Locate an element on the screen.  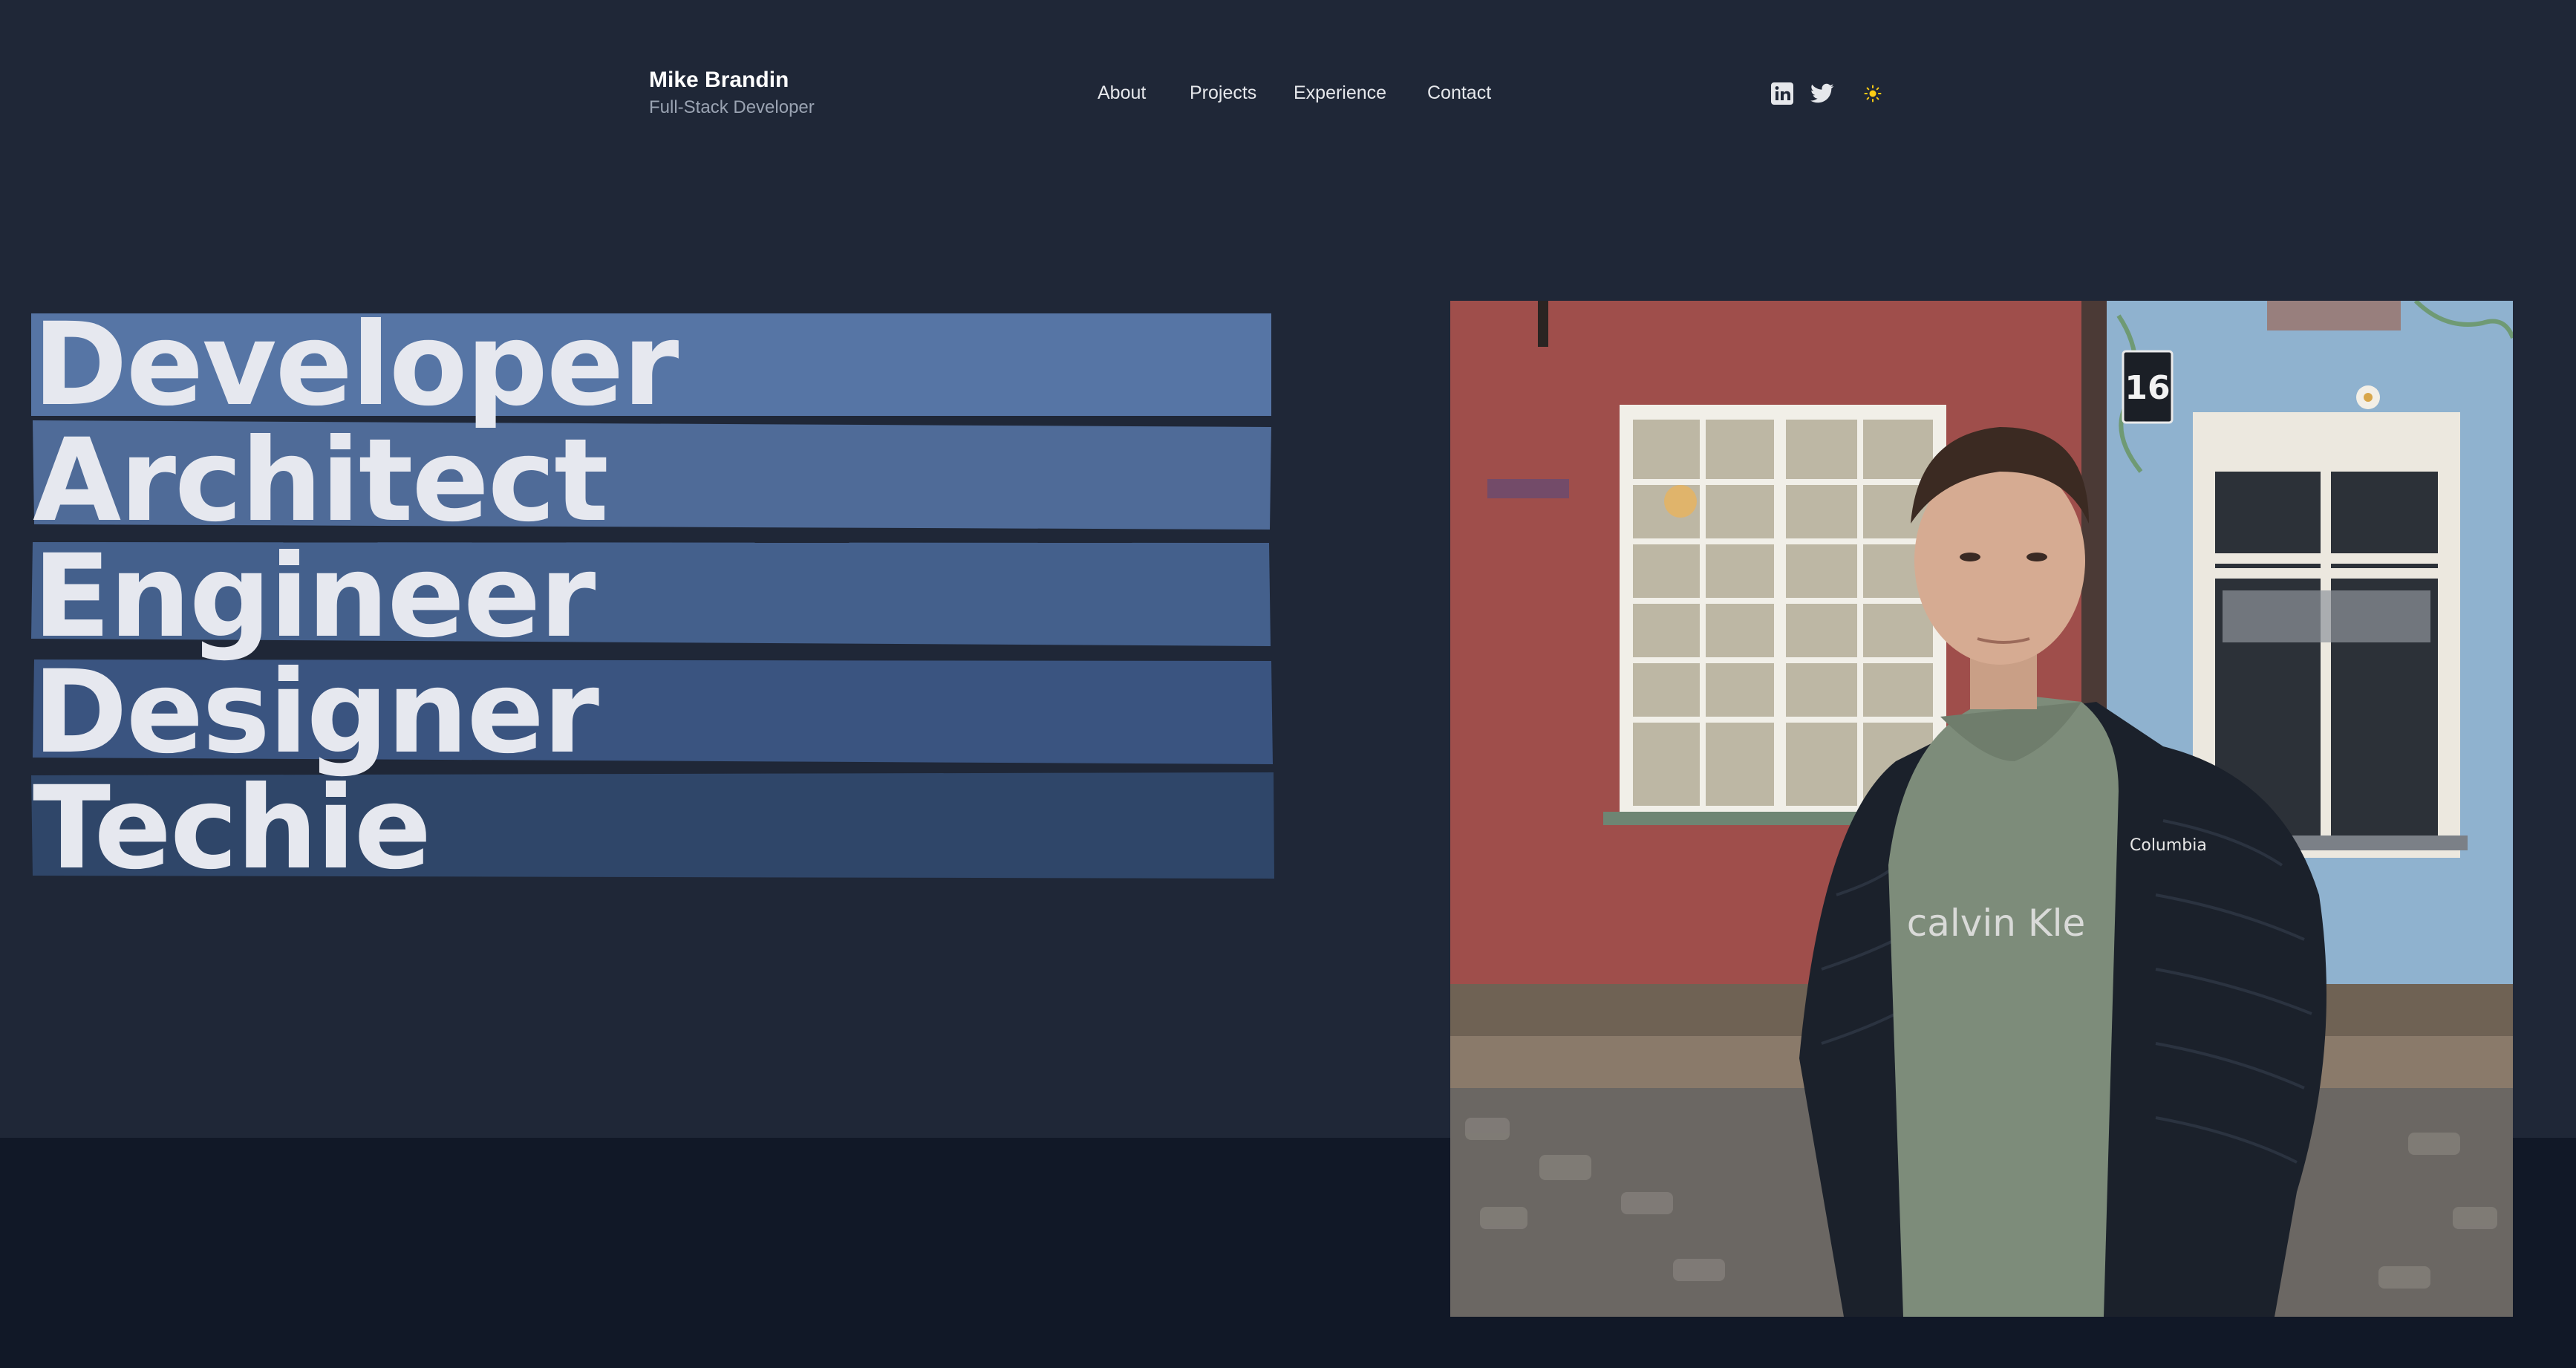
jacket-logo: Columbia is located at coordinates (2168, 846).